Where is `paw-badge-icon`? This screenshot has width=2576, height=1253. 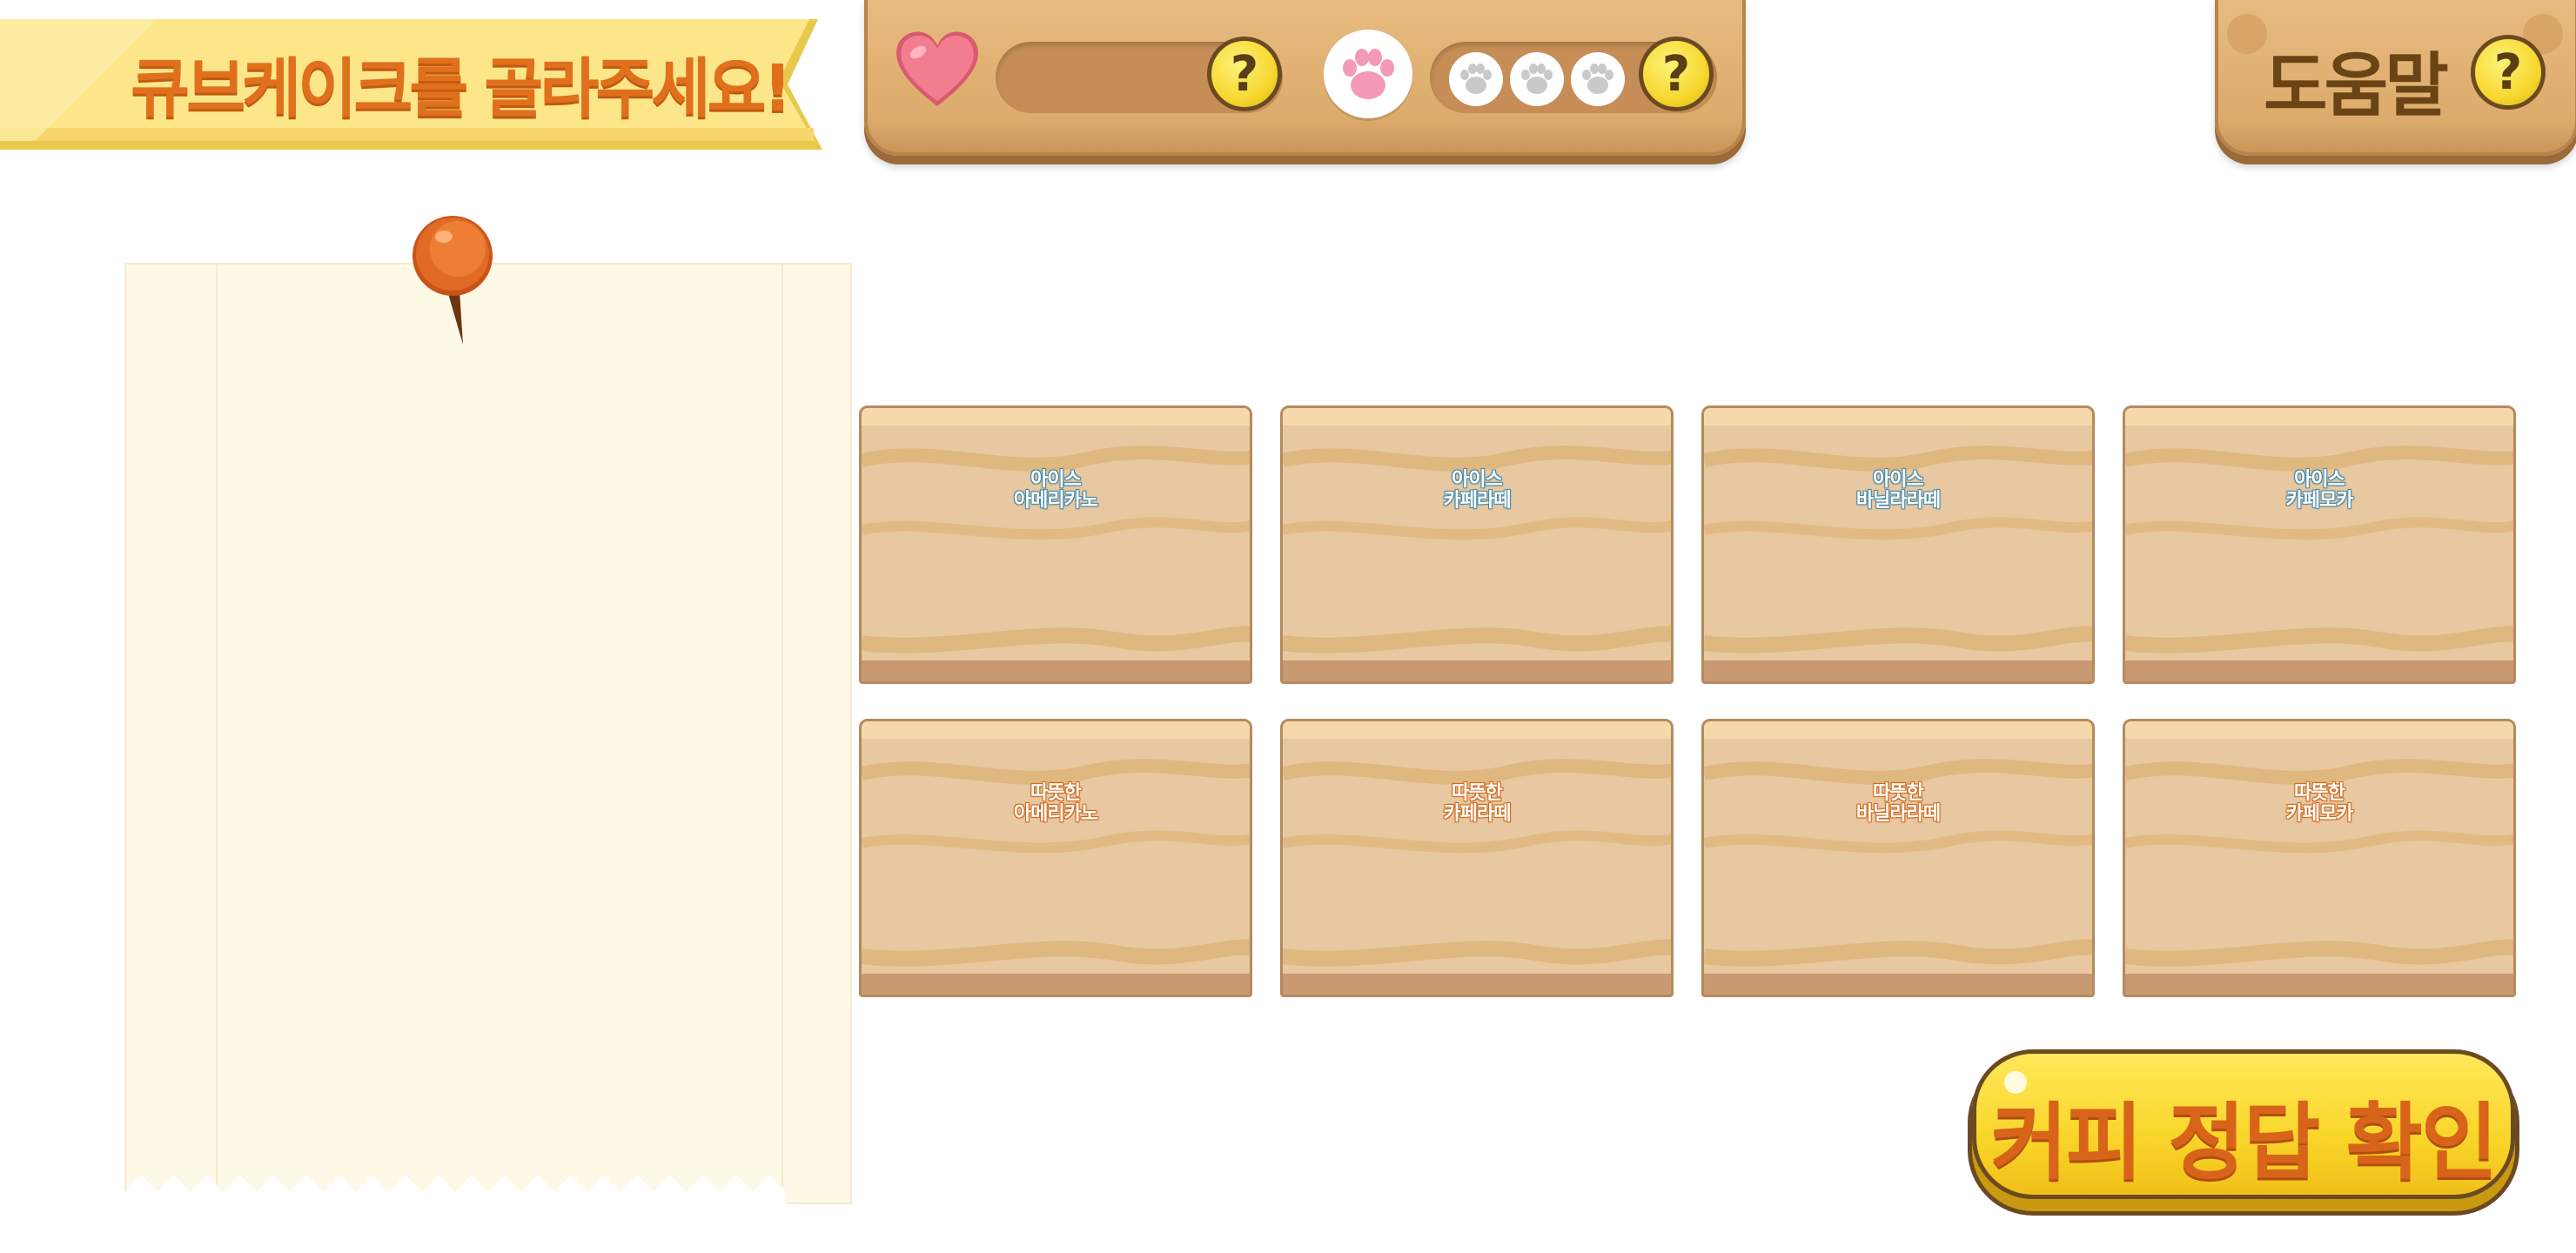
paw-badge-icon is located at coordinates (1368, 74).